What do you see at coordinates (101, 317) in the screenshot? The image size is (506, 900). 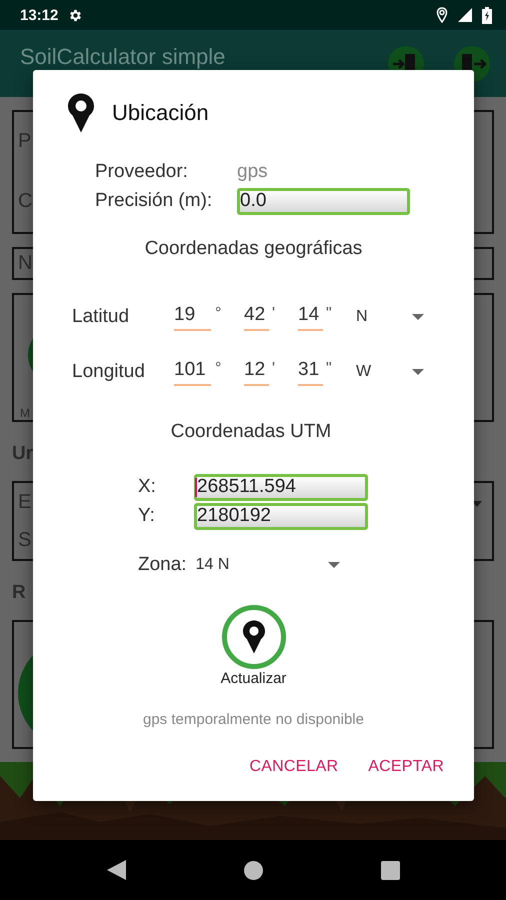 I see `coordinate-label: Latitud` at bounding box center [101, 317].